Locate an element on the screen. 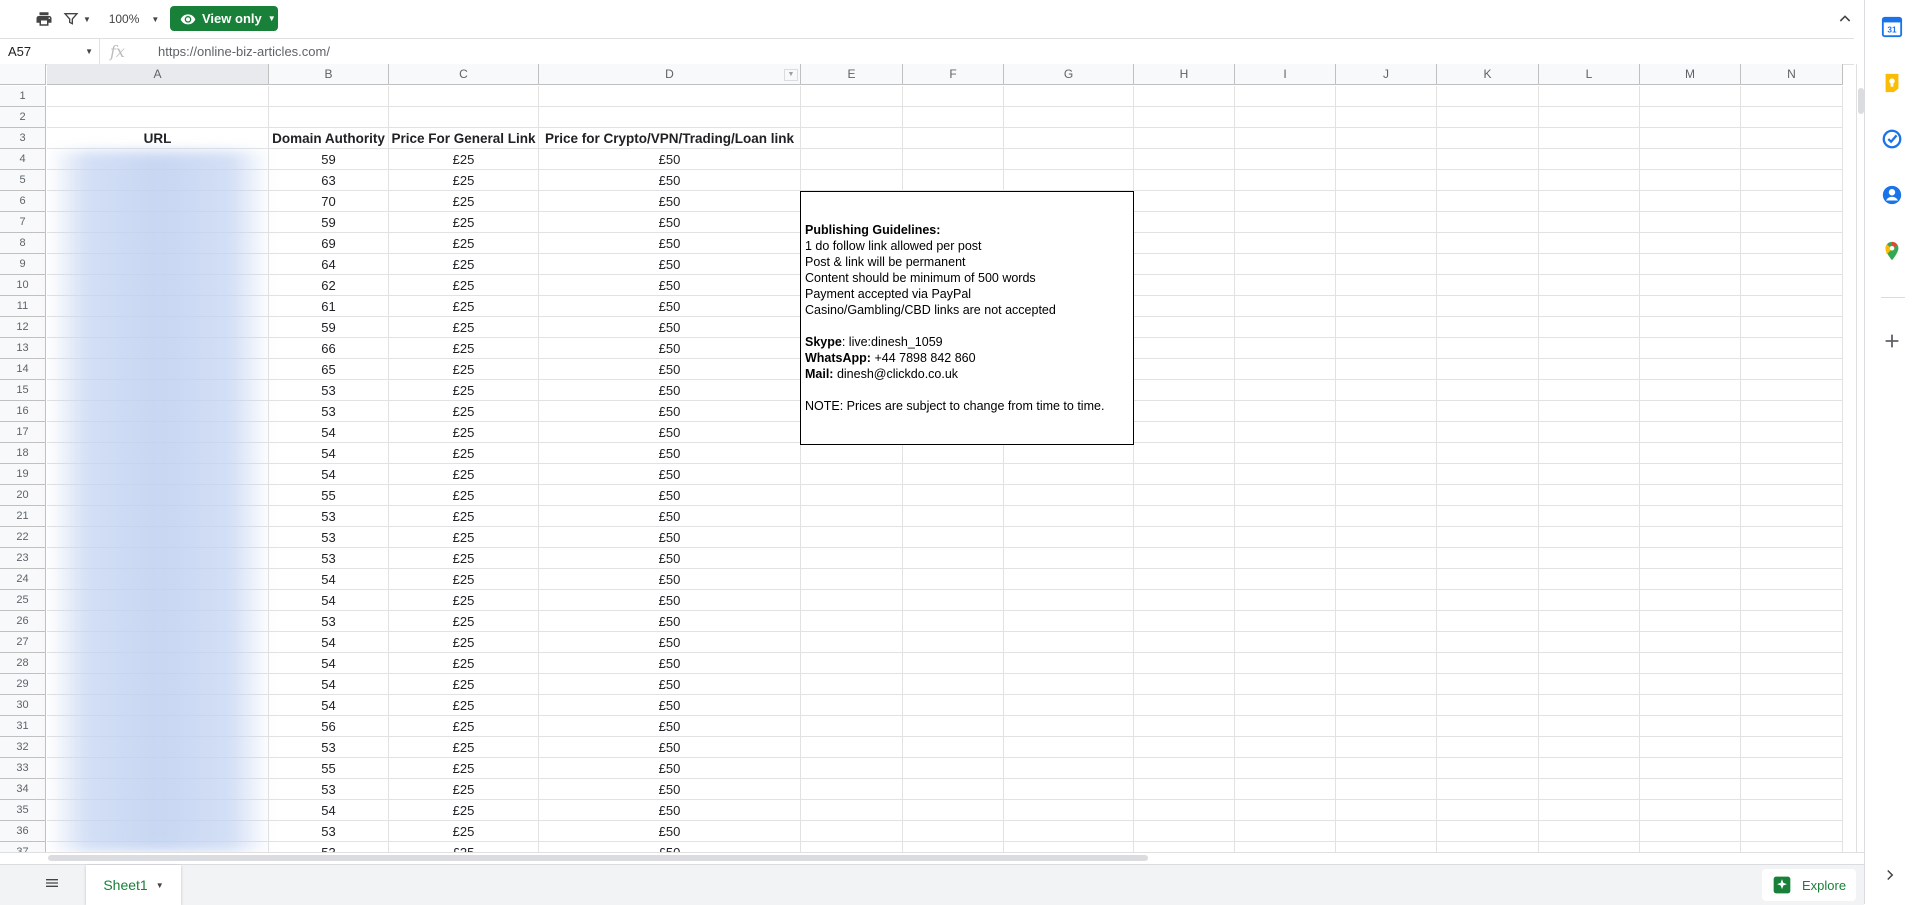  column-header-e: E is located at coordinates (852, 74).